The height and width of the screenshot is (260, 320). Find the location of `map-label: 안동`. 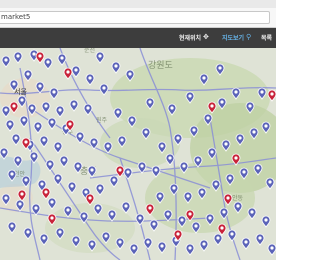

map-label: 안동 is located at coordinates (238, 198).